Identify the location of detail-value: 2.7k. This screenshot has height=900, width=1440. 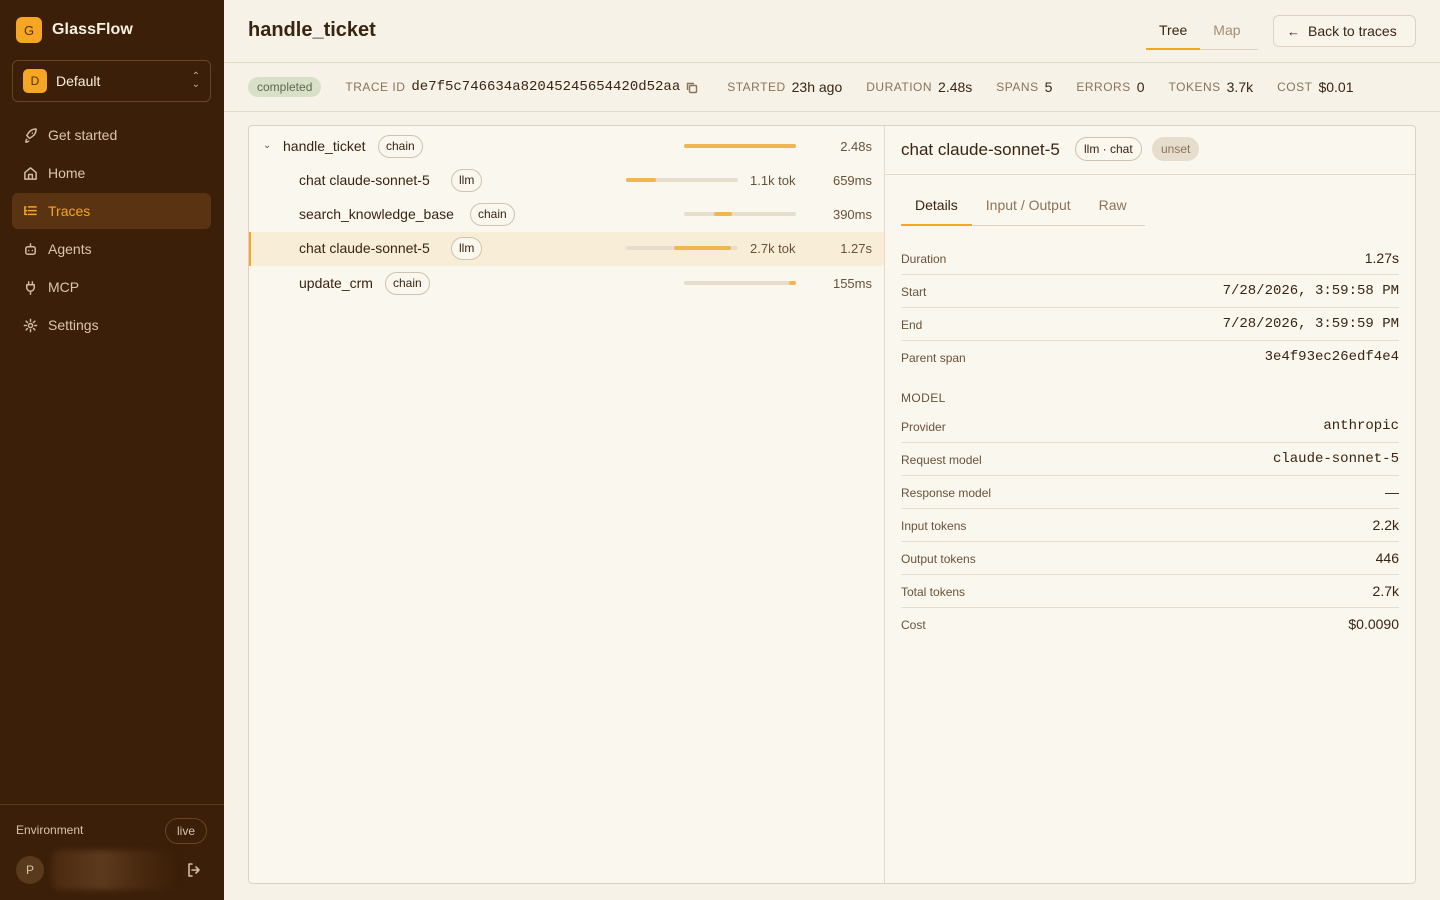
(1385, 591).